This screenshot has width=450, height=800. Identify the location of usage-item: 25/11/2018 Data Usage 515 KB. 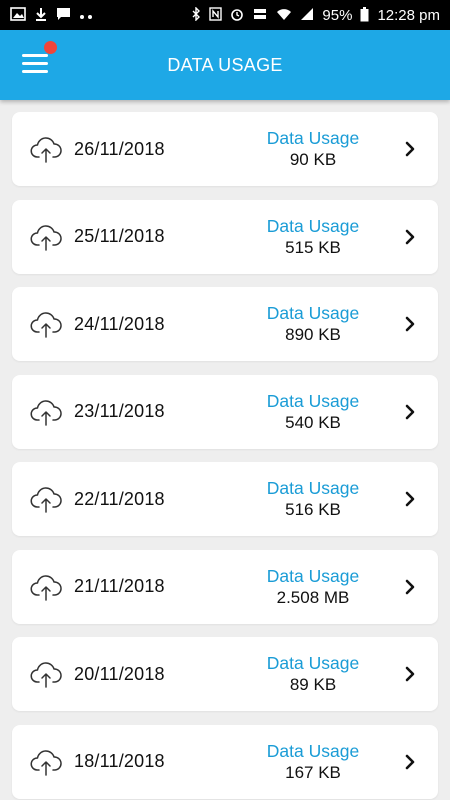
(225, 236).